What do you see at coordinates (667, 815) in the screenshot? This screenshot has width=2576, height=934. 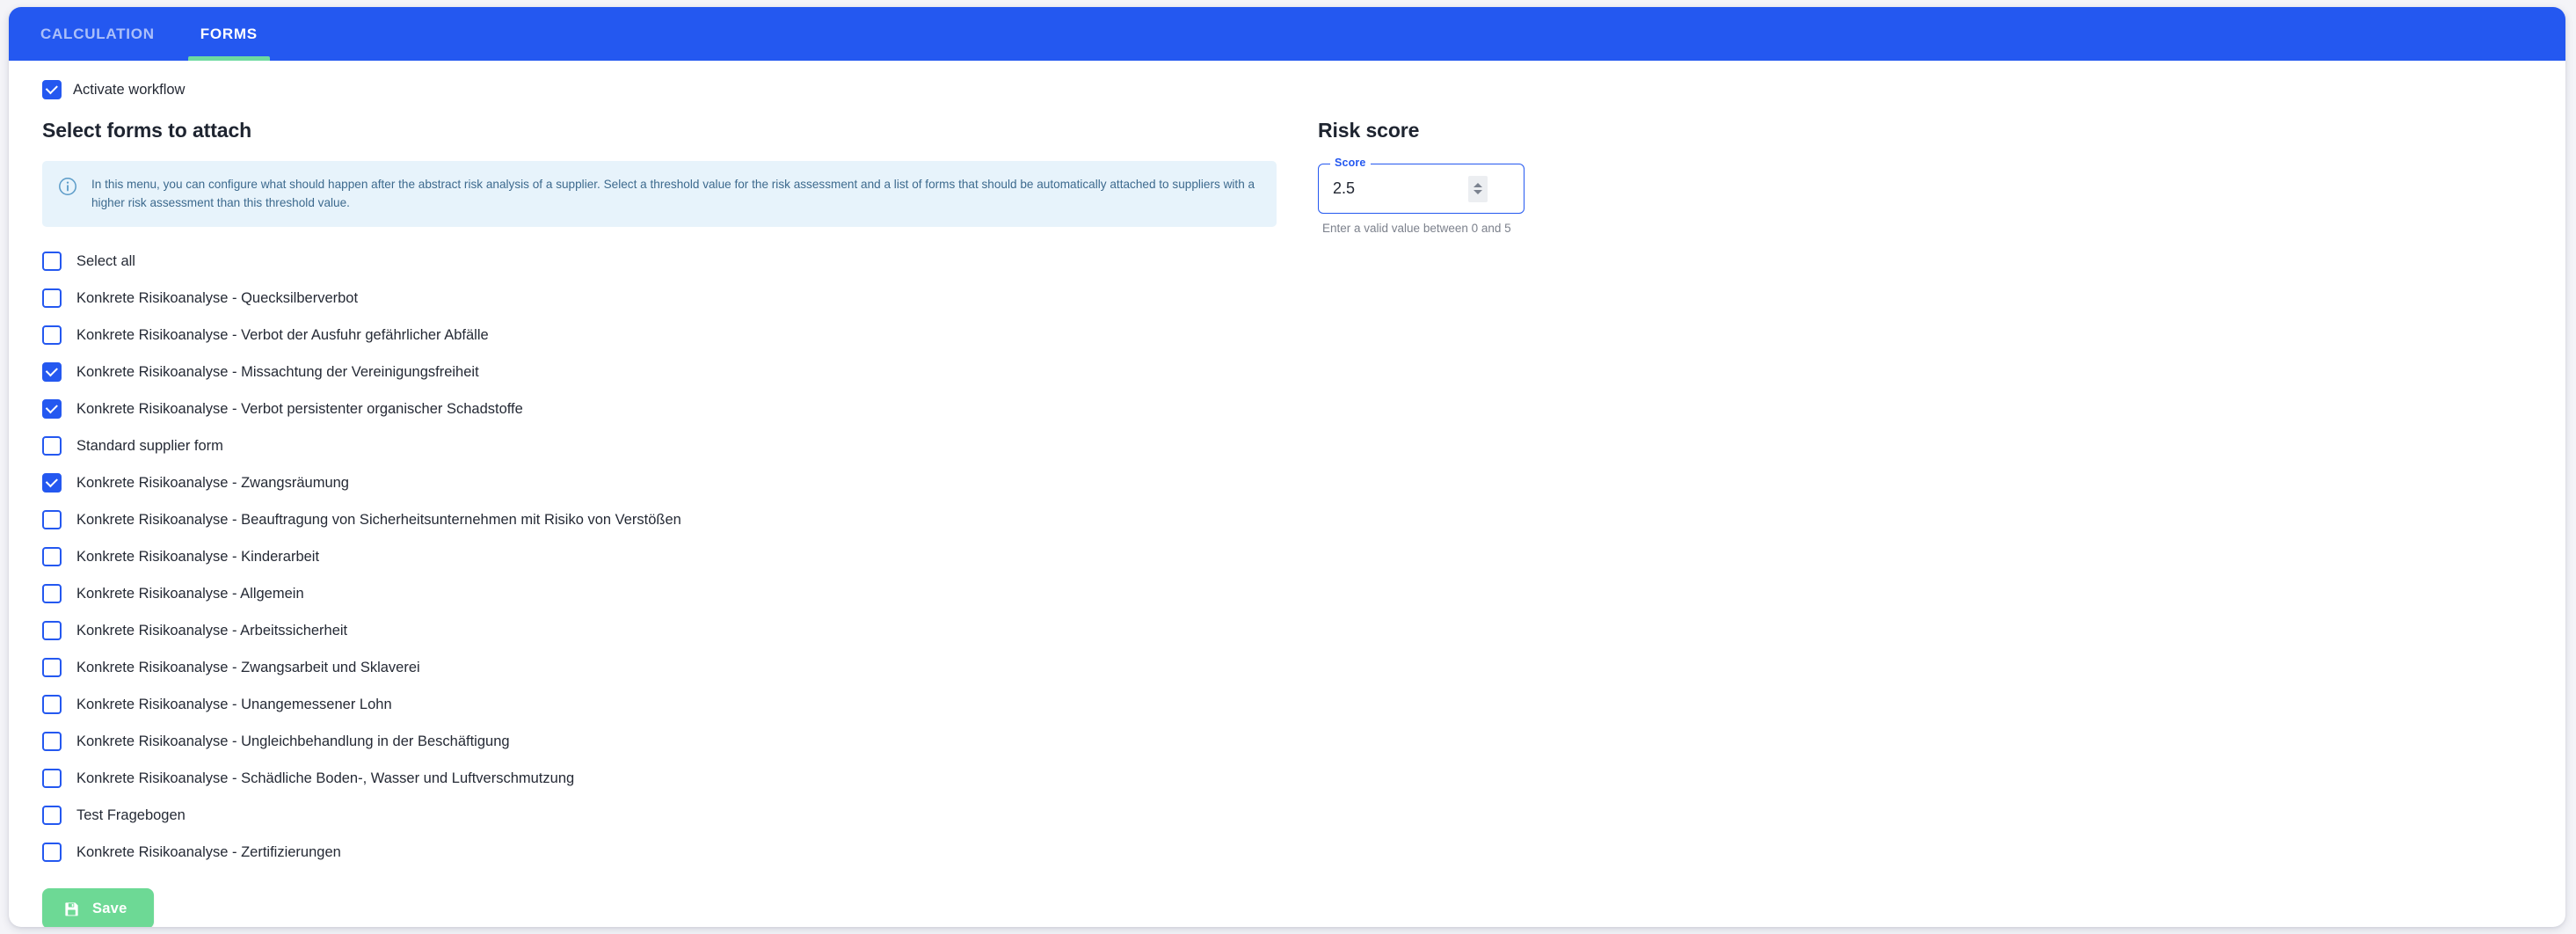 I see `form-checkbox-row: Test Fragebogen` at bounding box center [667, 815].